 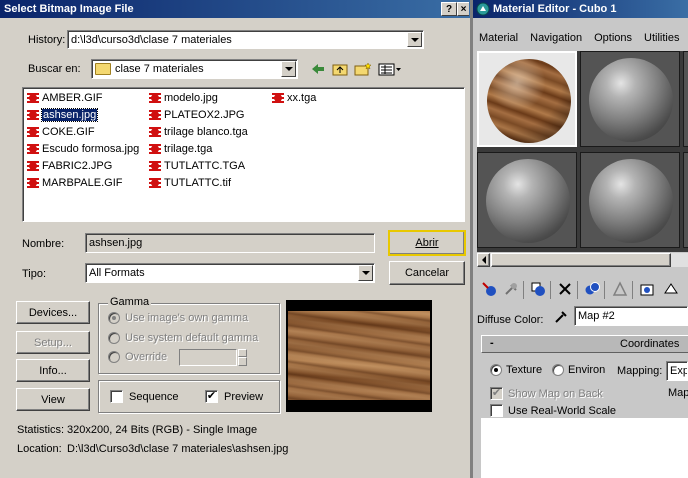 What do you see at coordinates (114, 338) in the screenshot?
I see `radio-system-gamma` at bounding box center [114, 338].